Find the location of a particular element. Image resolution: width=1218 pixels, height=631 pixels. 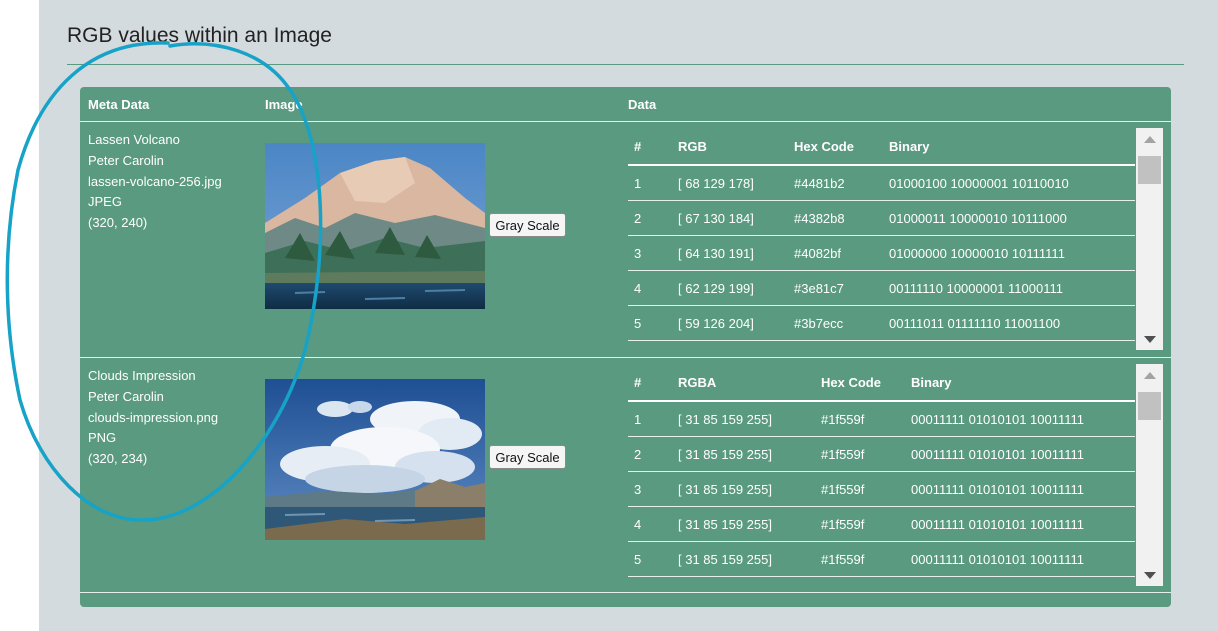

column-header-data: Data is located at coordinates (642, 104).